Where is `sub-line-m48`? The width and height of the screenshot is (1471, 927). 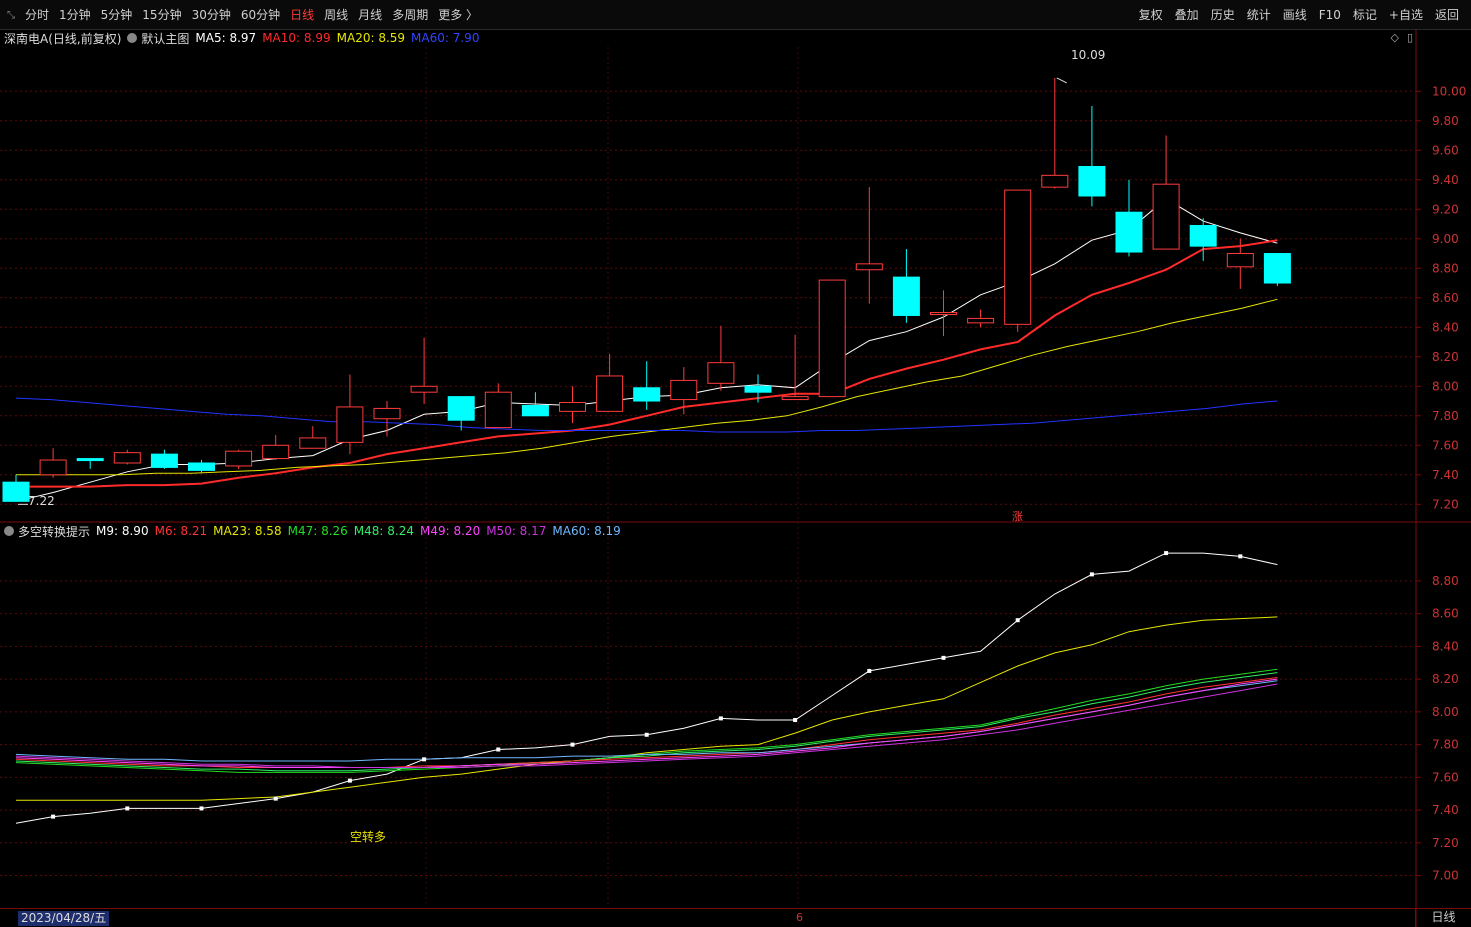 sub-line-m48 is located at coordinates (646, 722).